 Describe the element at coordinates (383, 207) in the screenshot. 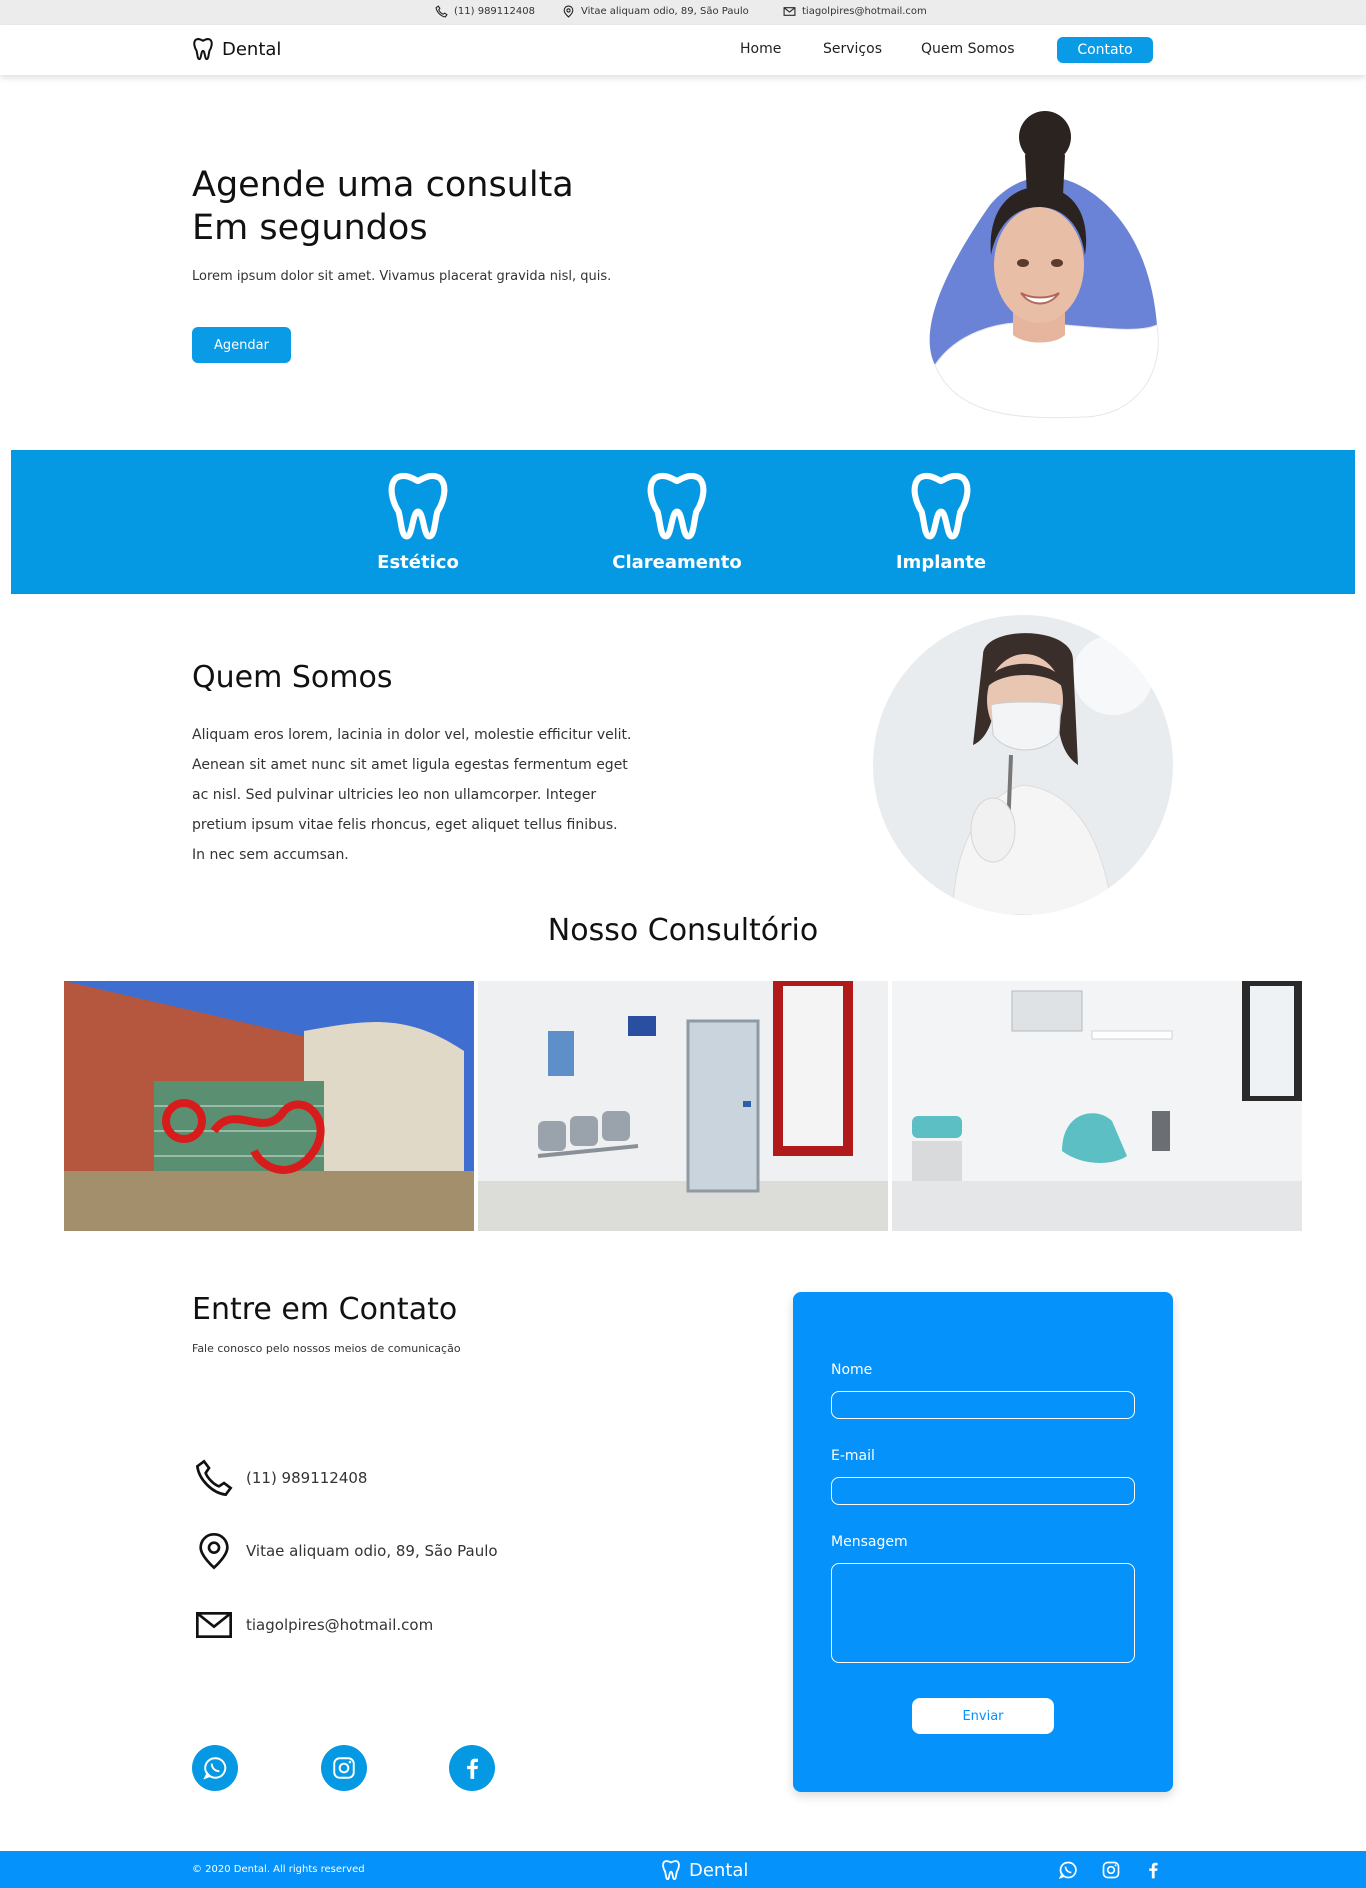

I see `hero-title: Agende uma consulta Em segundos` at that location.